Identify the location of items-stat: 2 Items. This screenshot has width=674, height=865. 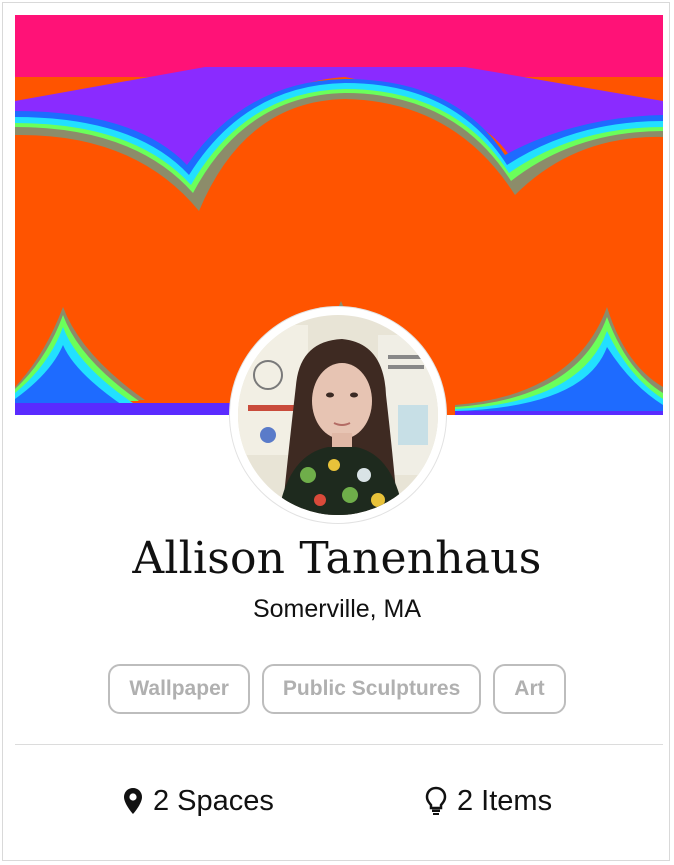
(488, 801).